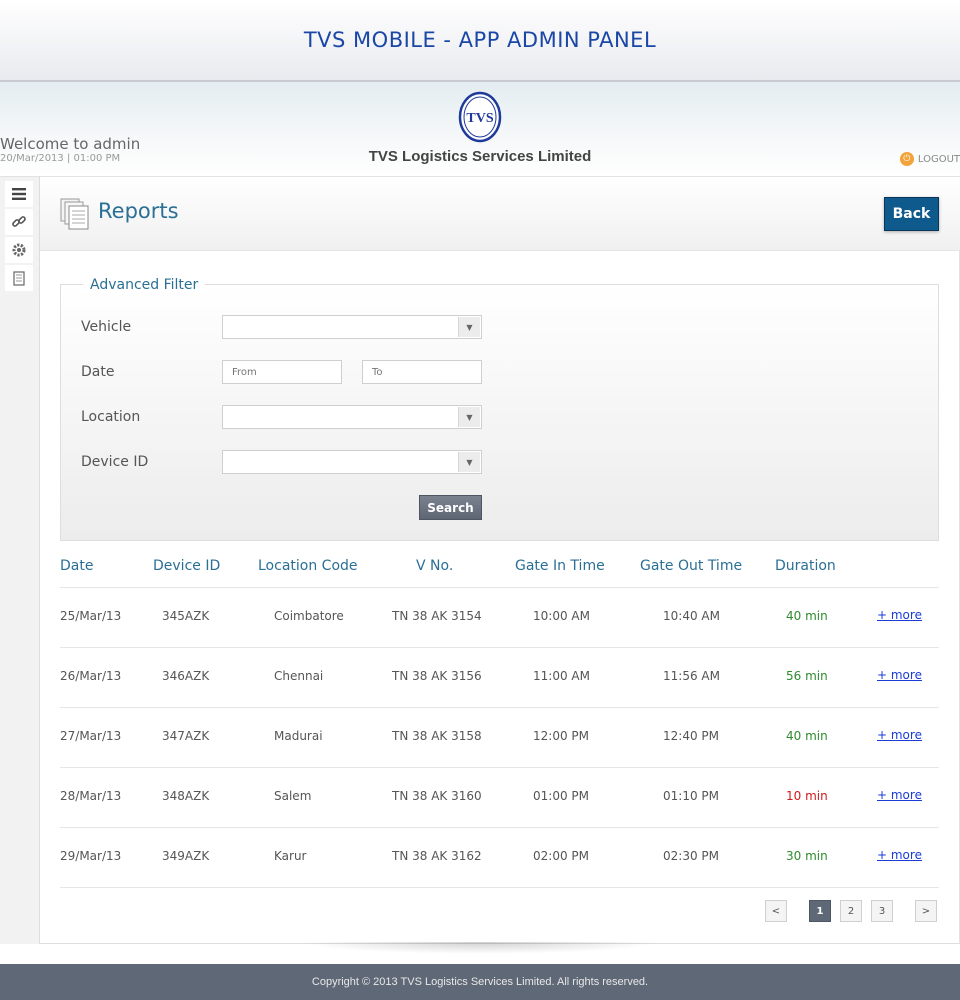  I want to click on cell-location: Chennai, so click(299, 676).